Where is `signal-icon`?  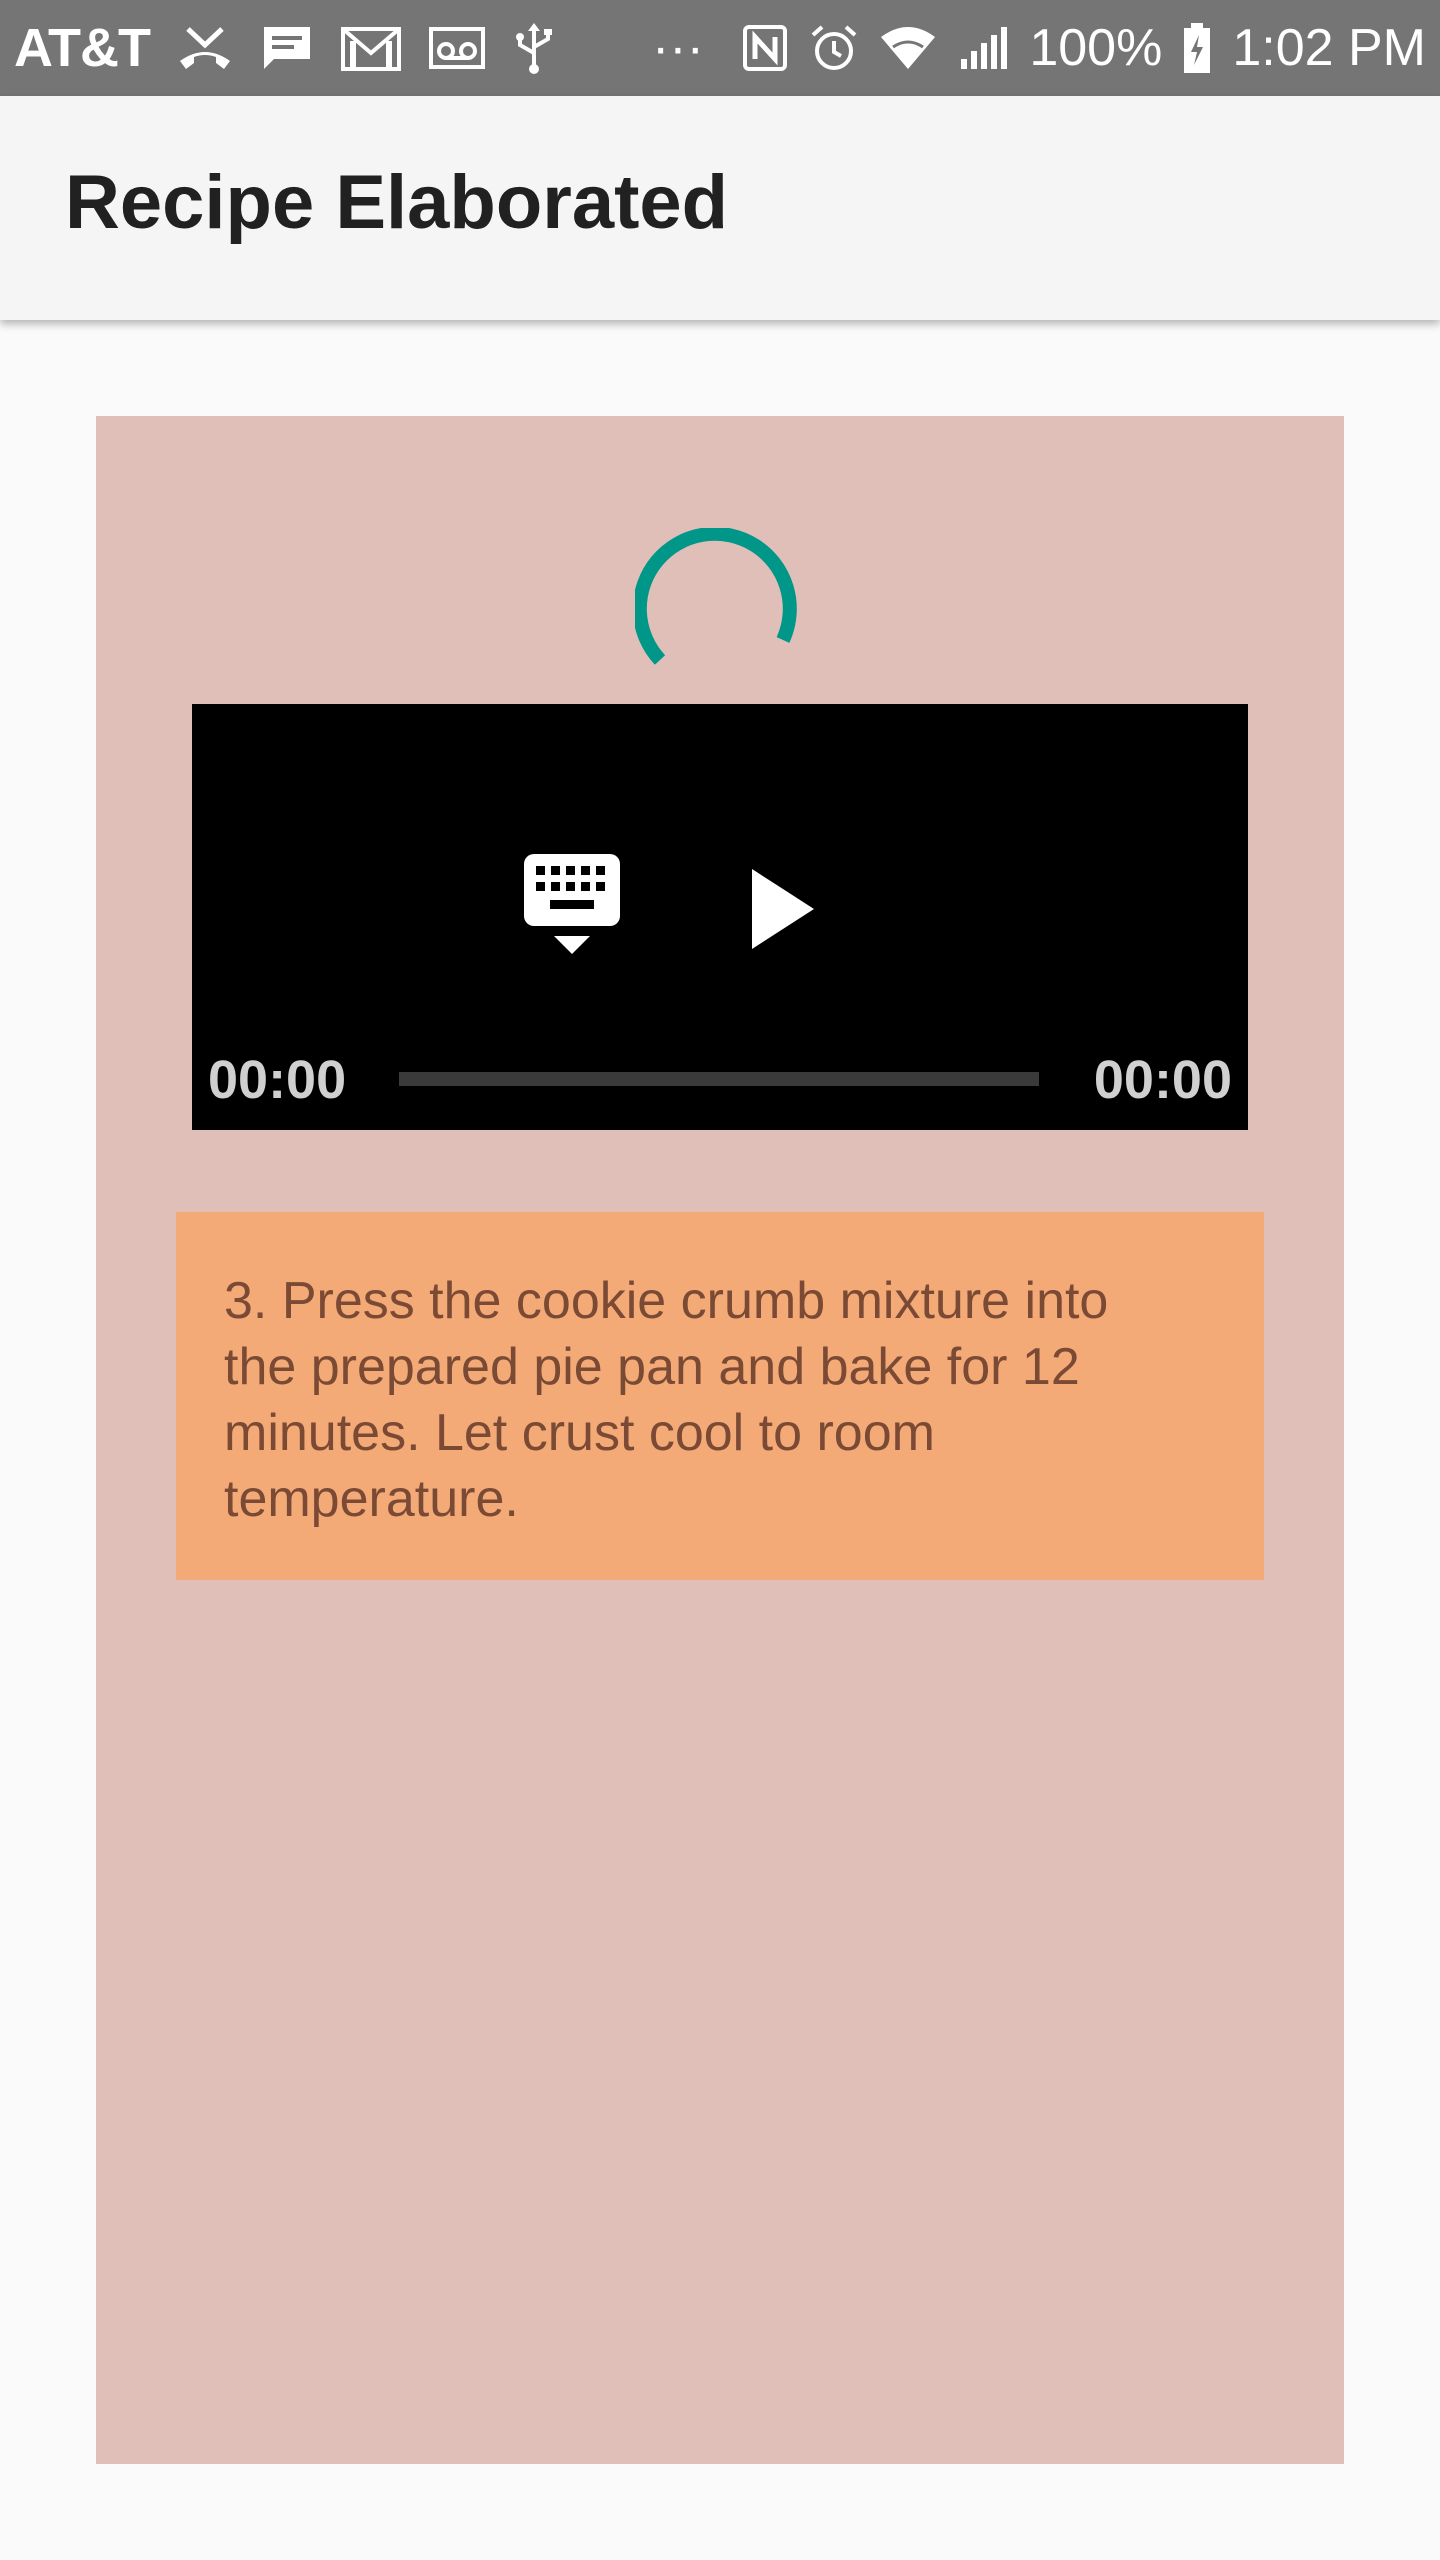 signal-icon is located at coordinates (983, 48).